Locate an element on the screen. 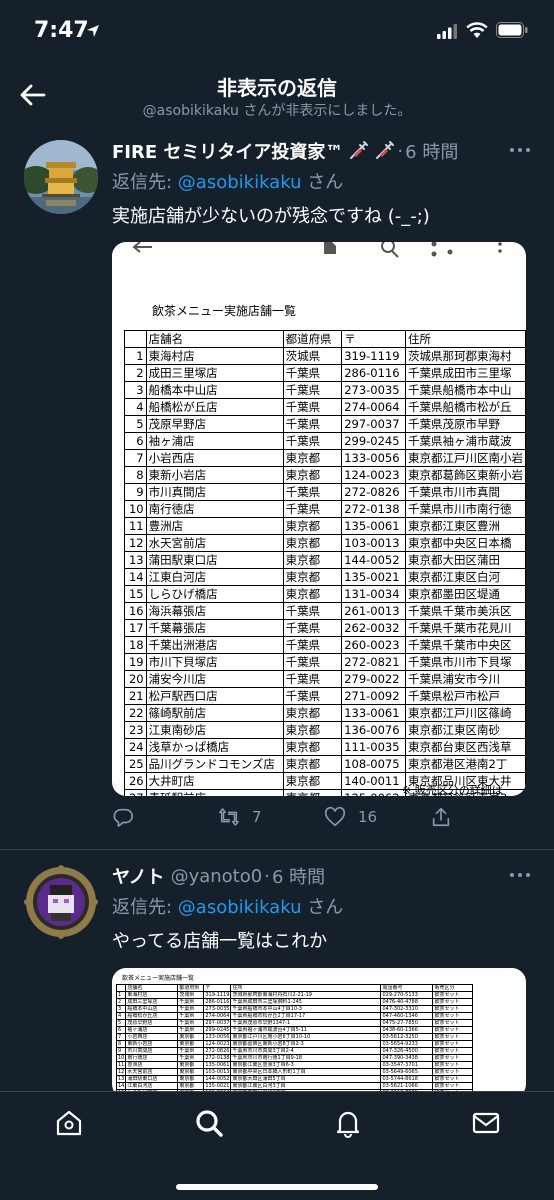 The image size is (554, 1200). retweet-button: 7 is located at coordinates (240, 817).